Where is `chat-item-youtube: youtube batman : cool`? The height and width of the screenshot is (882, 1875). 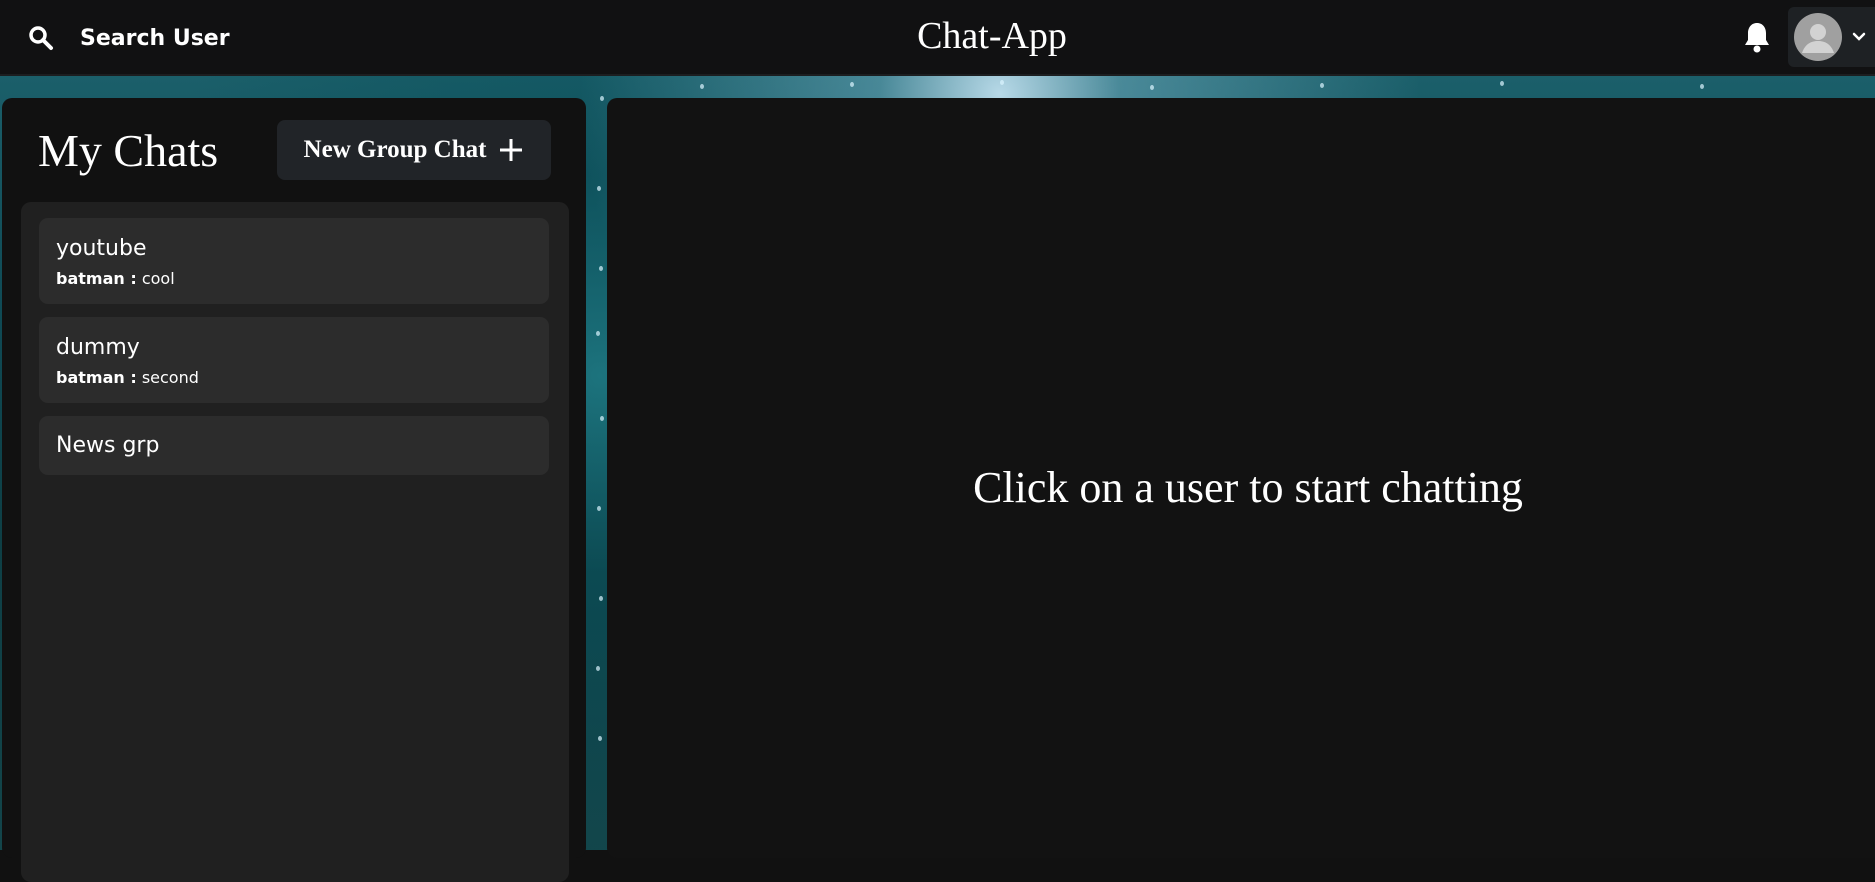 chat-item-youtube: youtube batman : cool is located at coordinates (294, 261).